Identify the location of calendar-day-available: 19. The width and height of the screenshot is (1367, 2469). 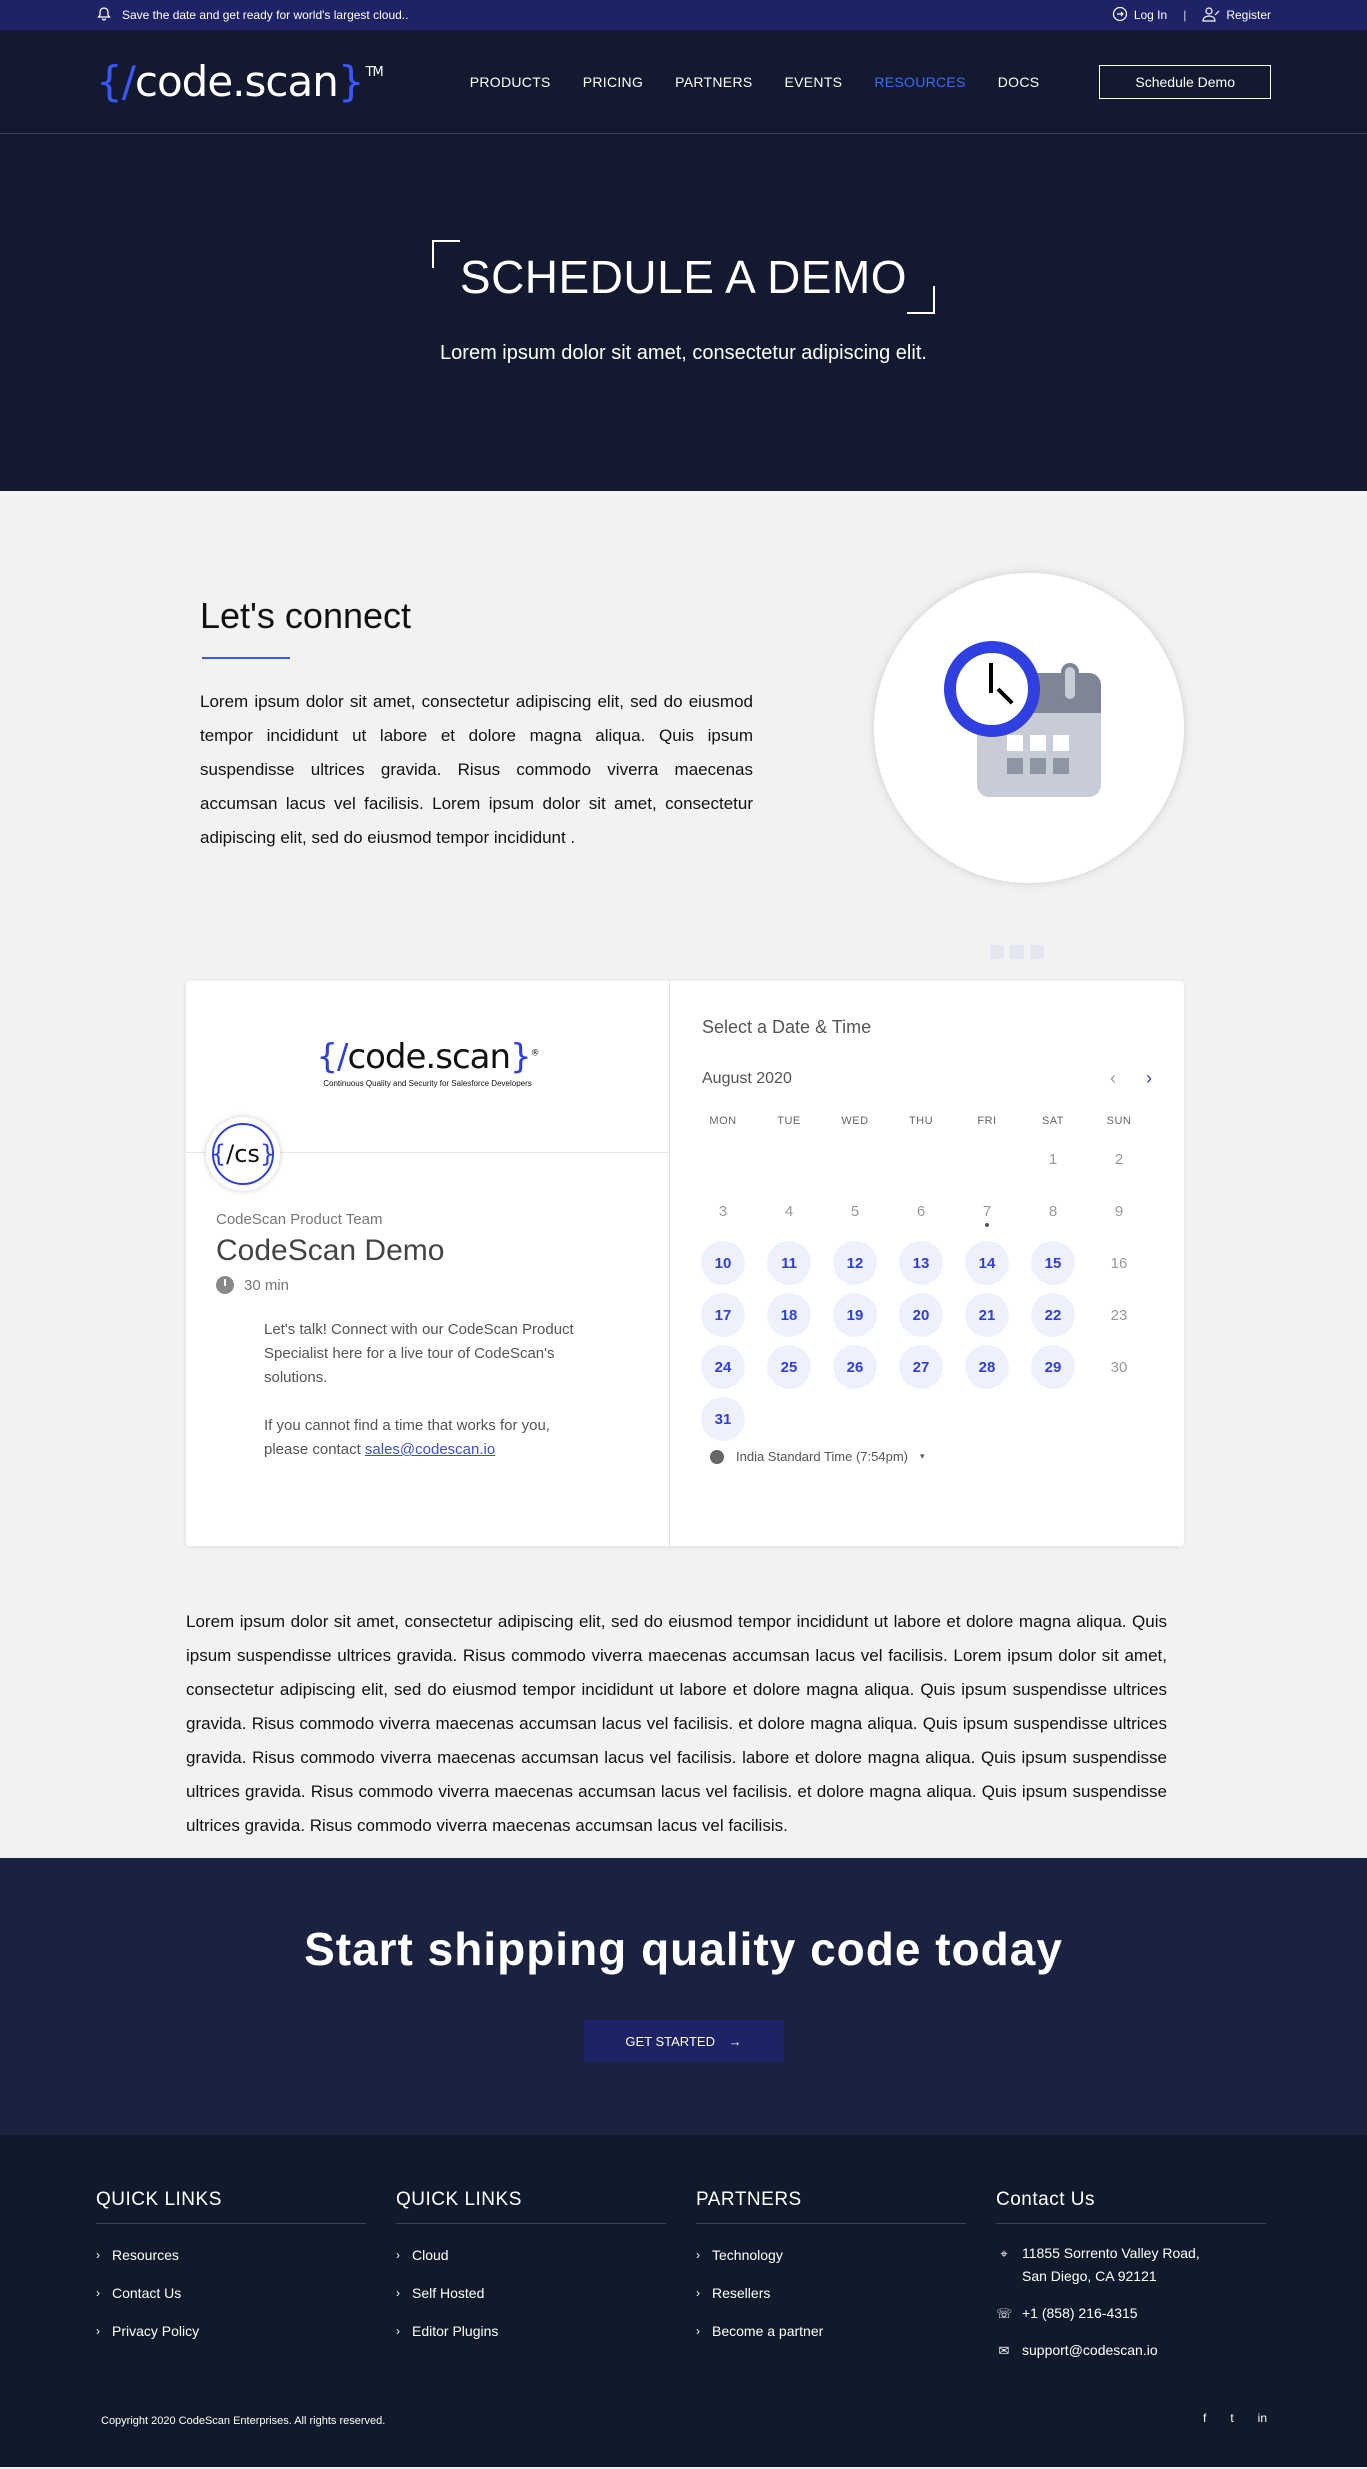
(855, 1315).